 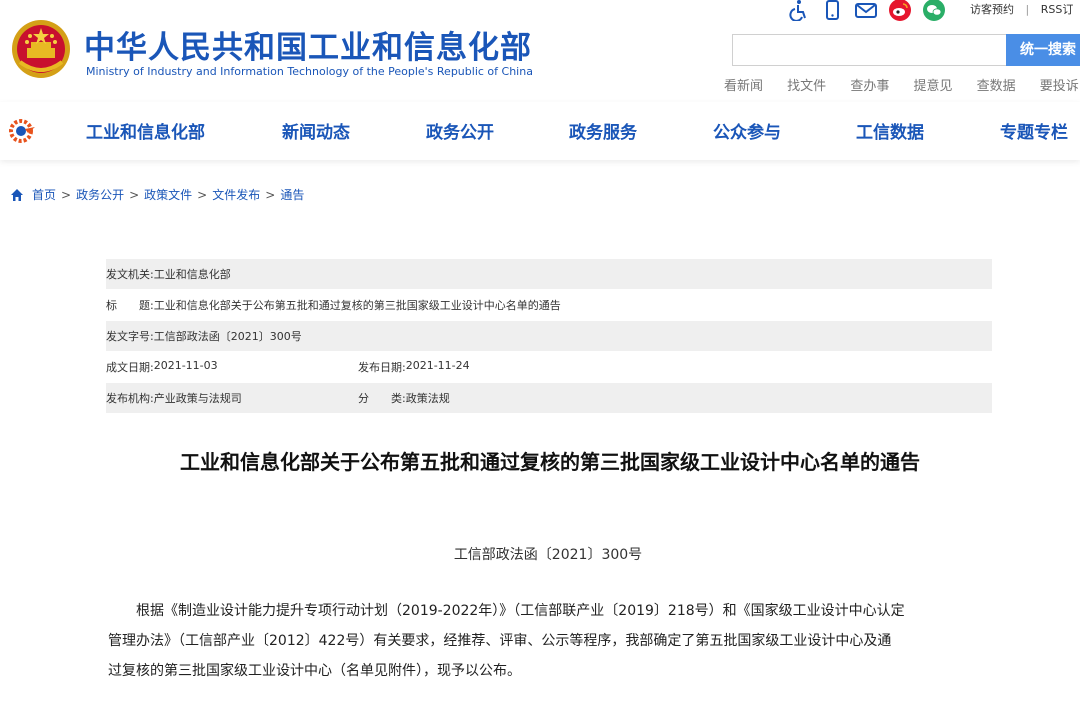 I want to click on meta-label-docno: 发文字号:, so click(x=130, y=336).